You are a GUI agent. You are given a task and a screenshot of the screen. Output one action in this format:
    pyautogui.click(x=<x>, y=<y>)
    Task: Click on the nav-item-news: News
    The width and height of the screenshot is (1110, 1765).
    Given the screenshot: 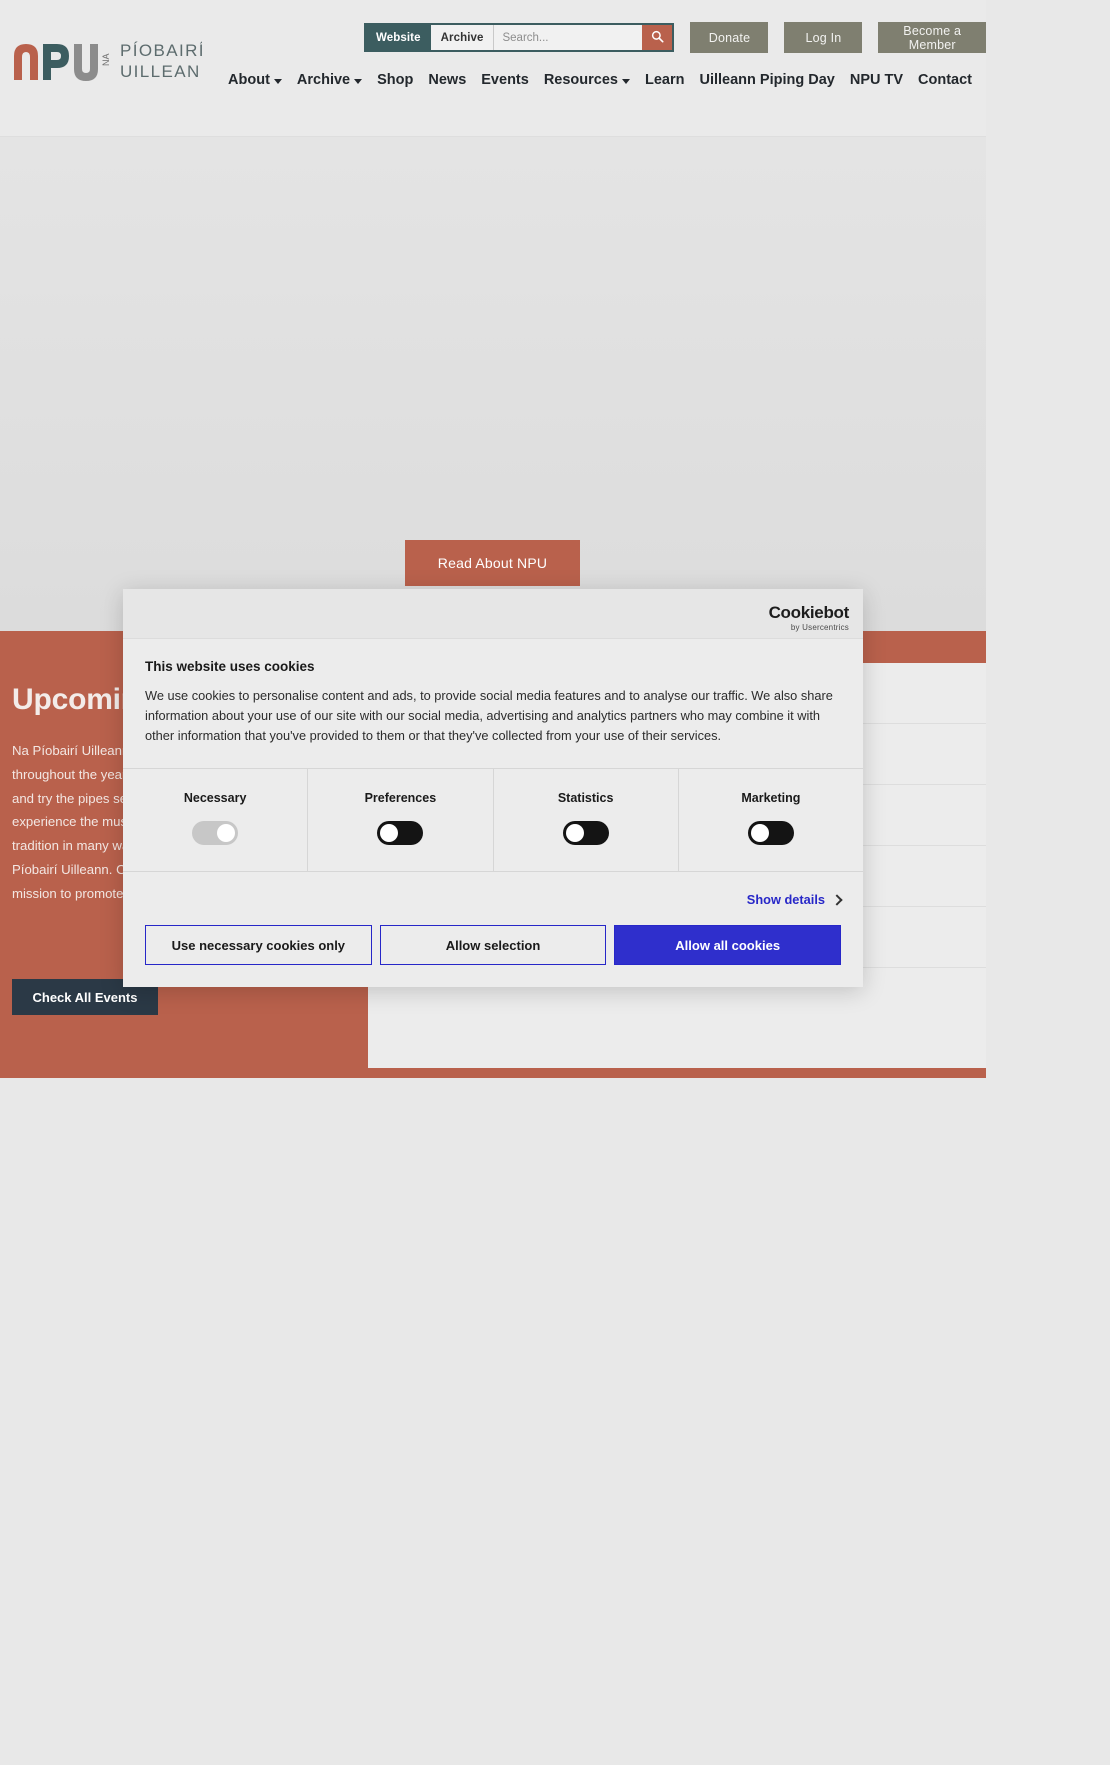 What is the action you would take?
    pyautogui.click(x=447, y=80)
    